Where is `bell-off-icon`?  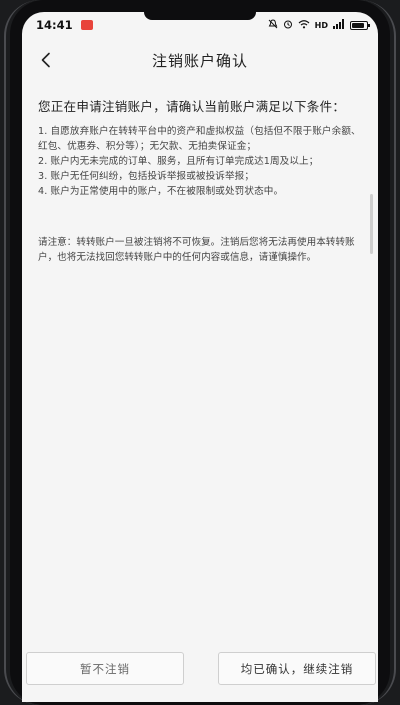 bell-off-icon is located at coordinates (273, 25).